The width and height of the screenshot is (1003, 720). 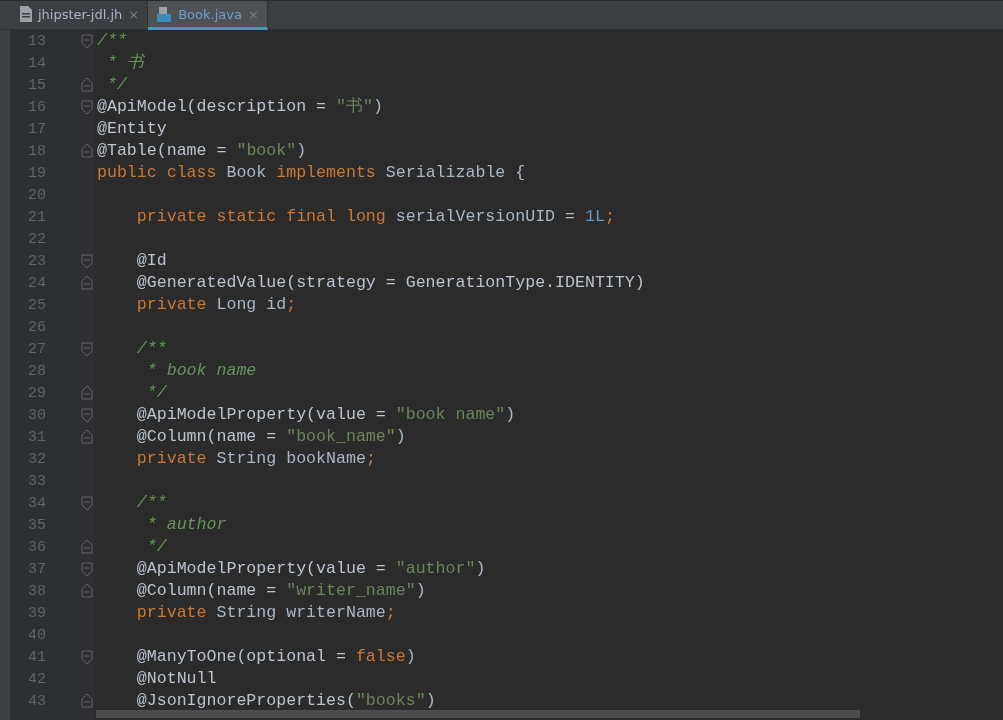 What do you see at coordinates (216, 304) in the screenshot?
I see `code-line: private Long id;` at bounding box center [216, 304].